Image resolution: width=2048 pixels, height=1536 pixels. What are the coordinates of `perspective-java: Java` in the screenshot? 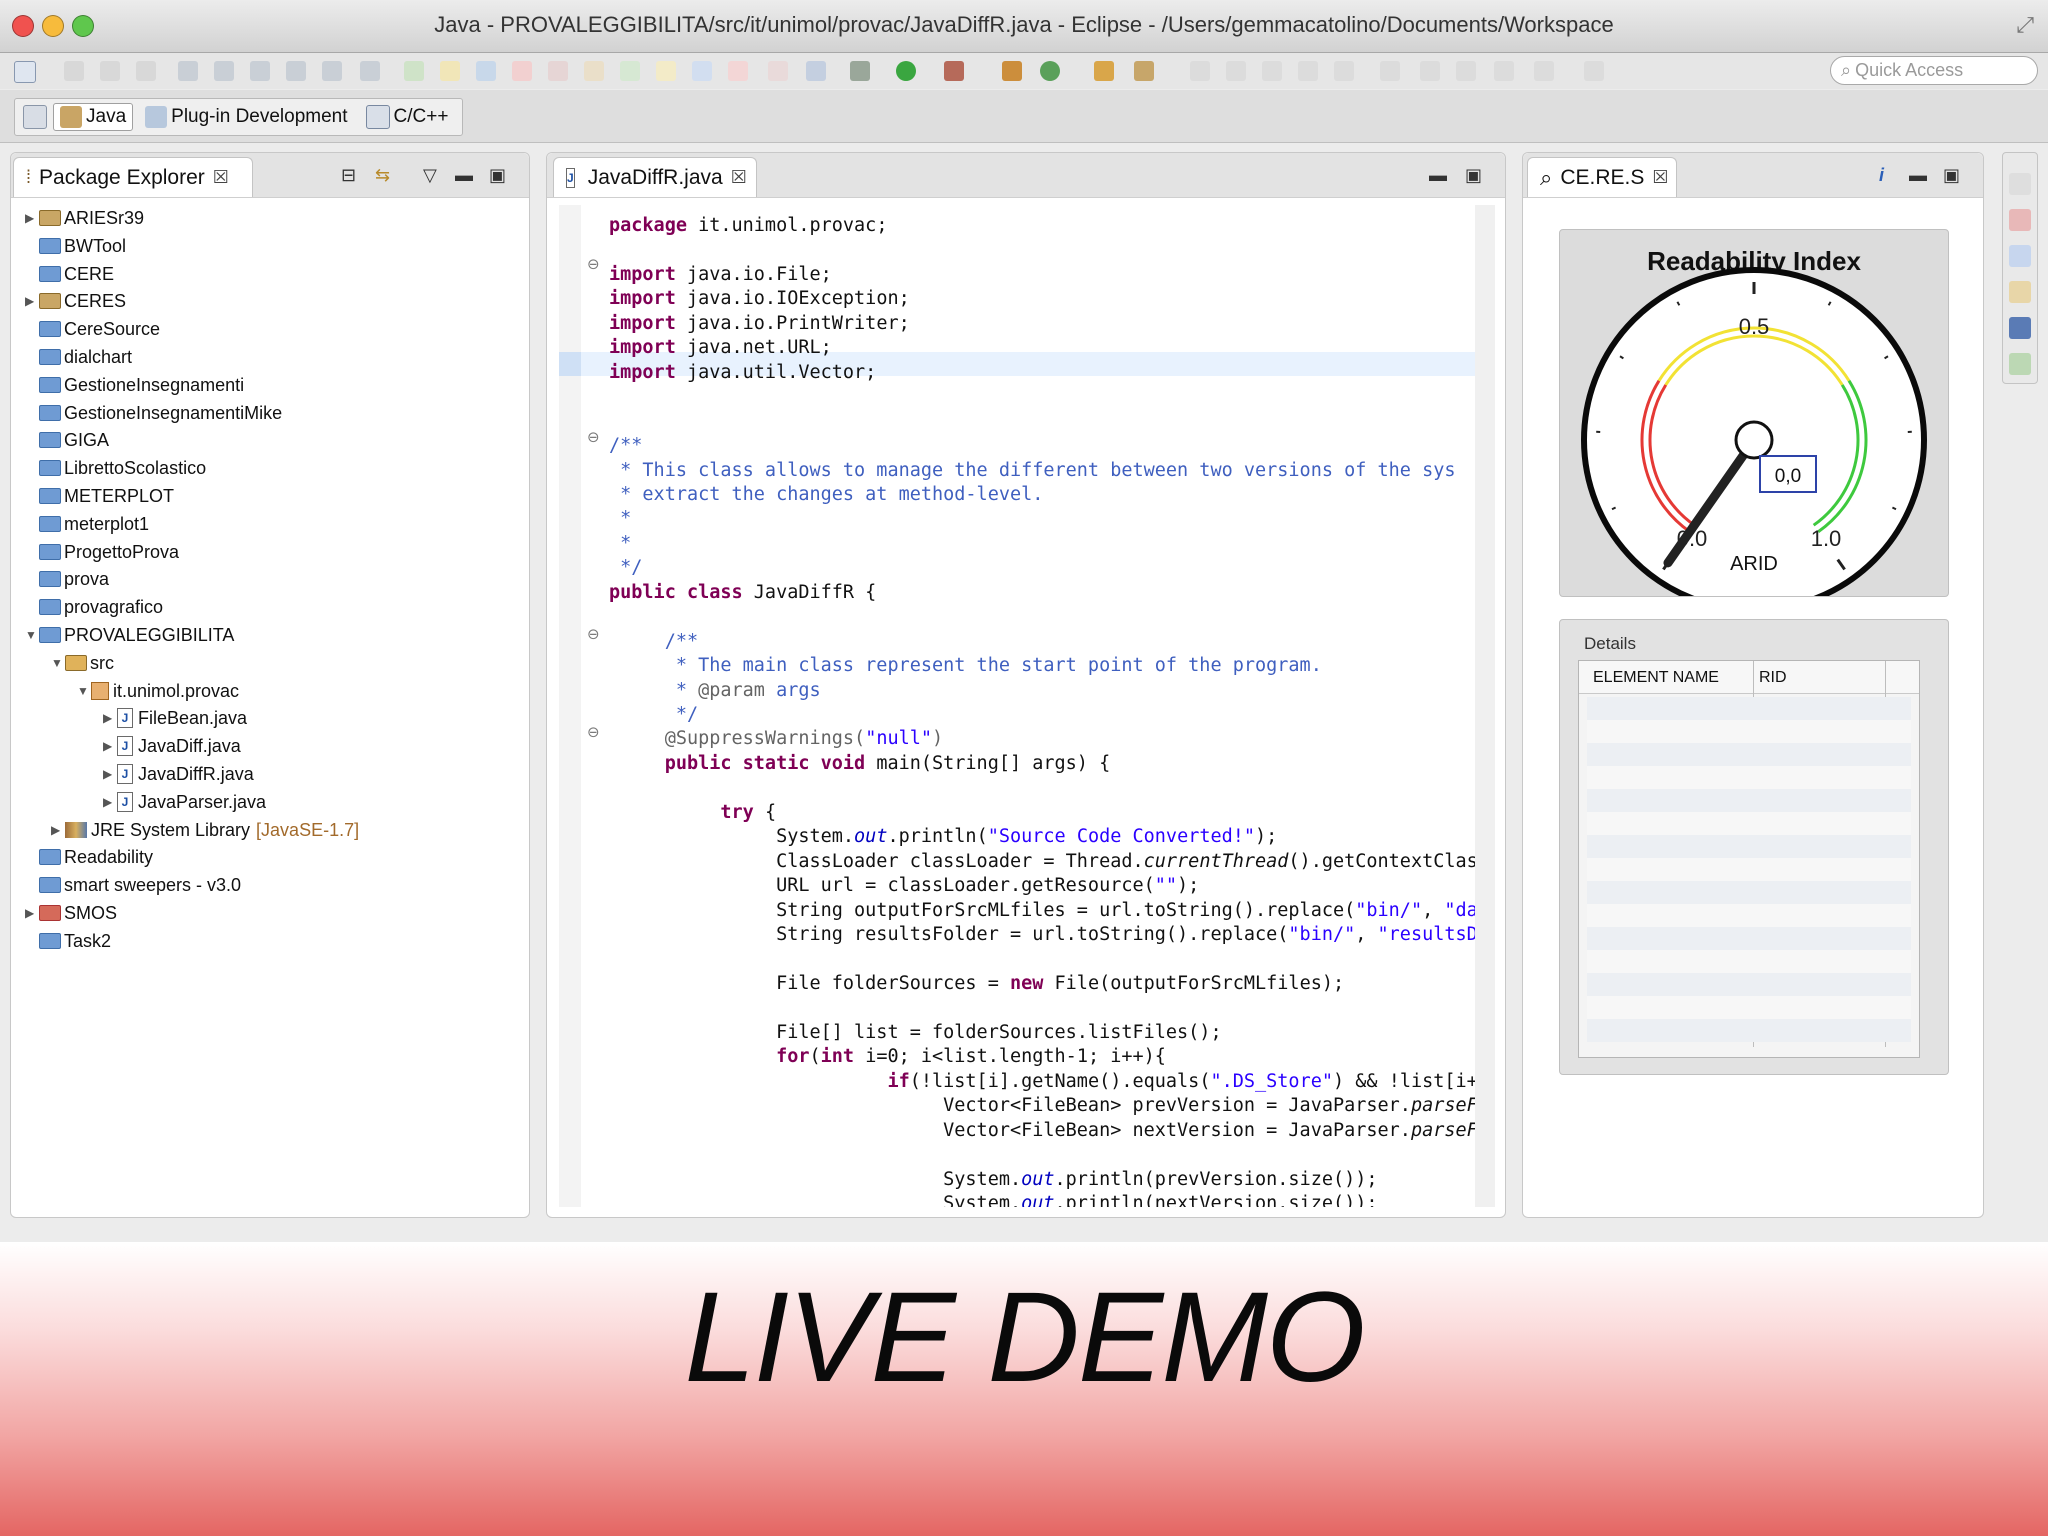 It's located at (93, 117).